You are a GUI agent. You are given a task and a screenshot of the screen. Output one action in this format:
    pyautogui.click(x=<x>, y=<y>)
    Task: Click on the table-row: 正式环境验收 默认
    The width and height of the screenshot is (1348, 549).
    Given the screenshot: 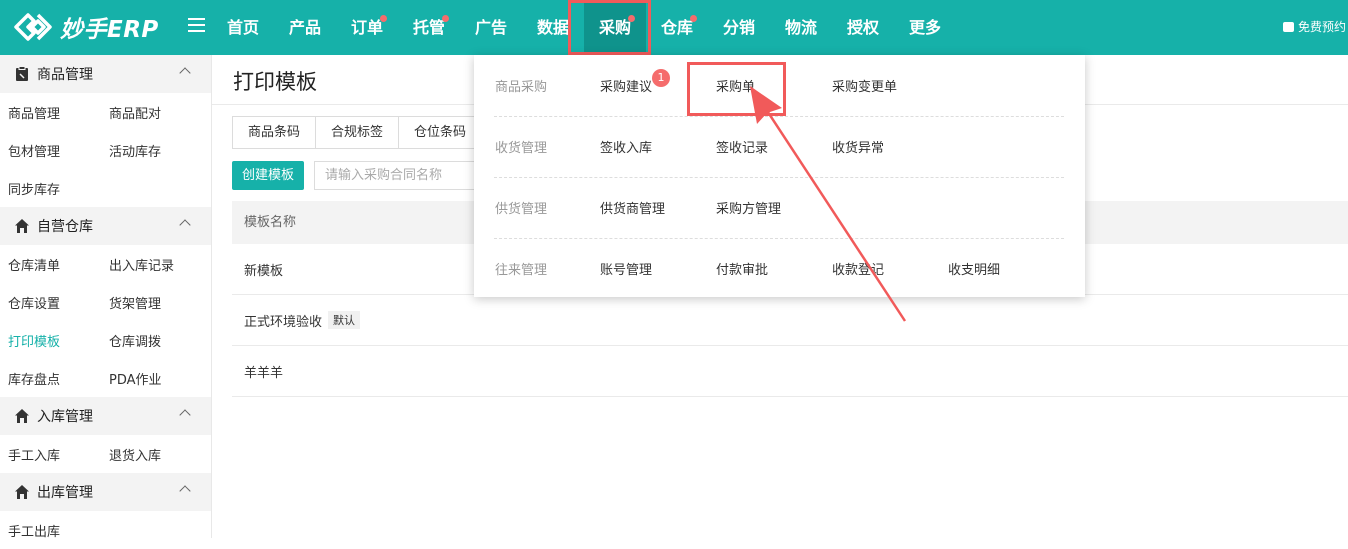 What is the action you would take?
    pyautogui.click(x=790, y=320)
    